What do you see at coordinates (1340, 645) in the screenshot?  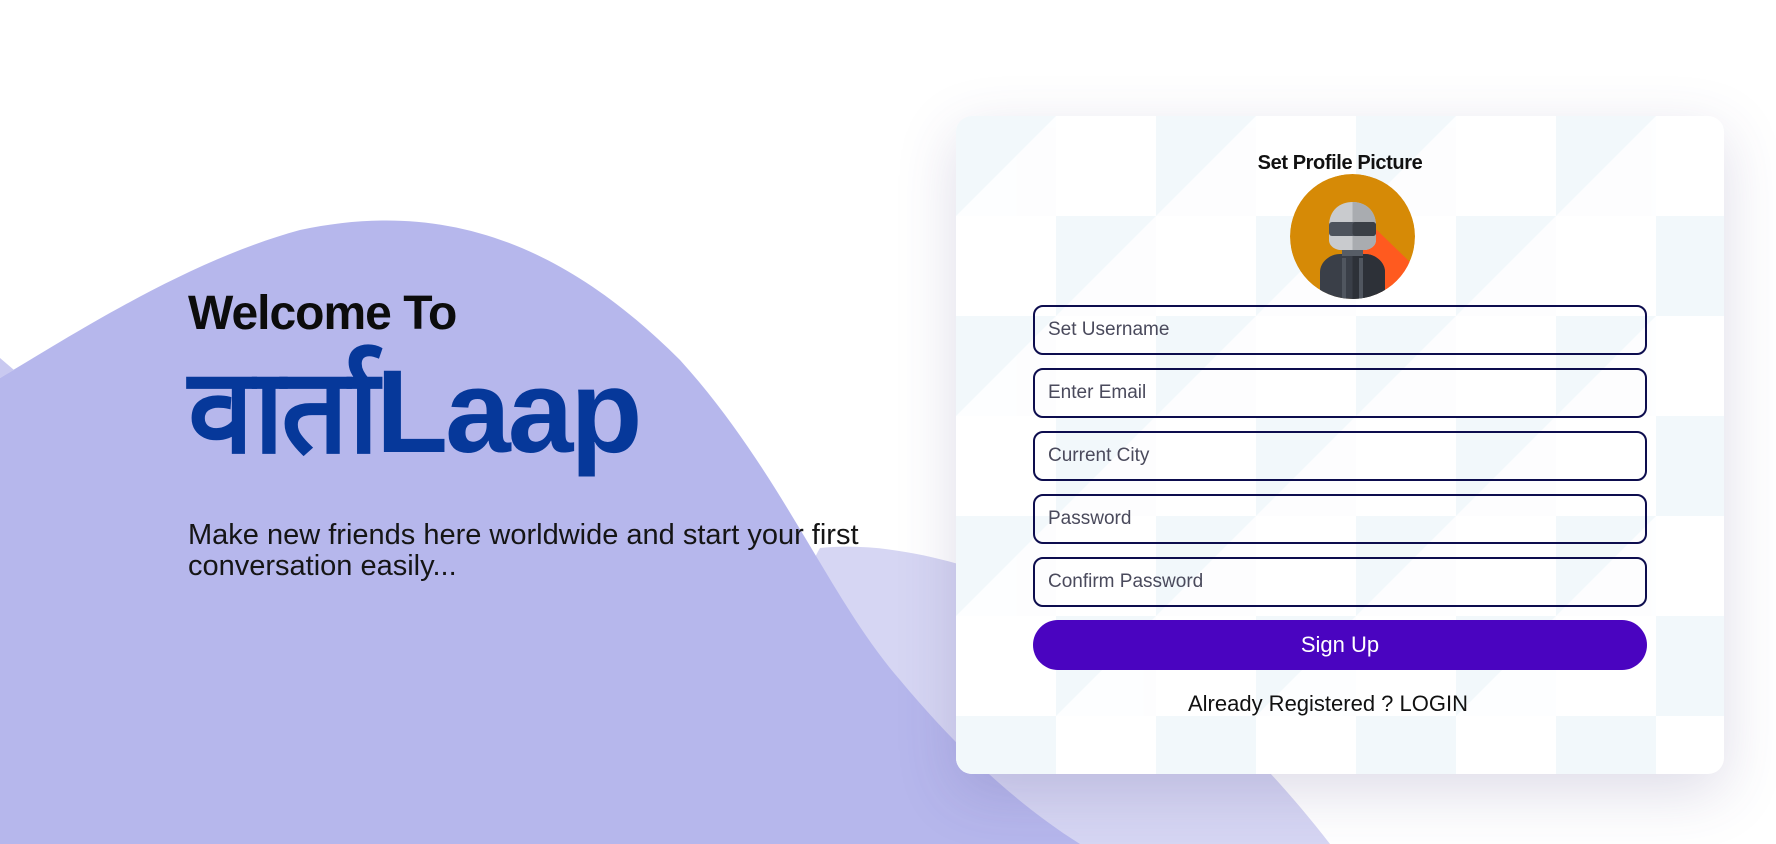 I see `signup-button: Sign Up` at bounding box center [1340, 645].